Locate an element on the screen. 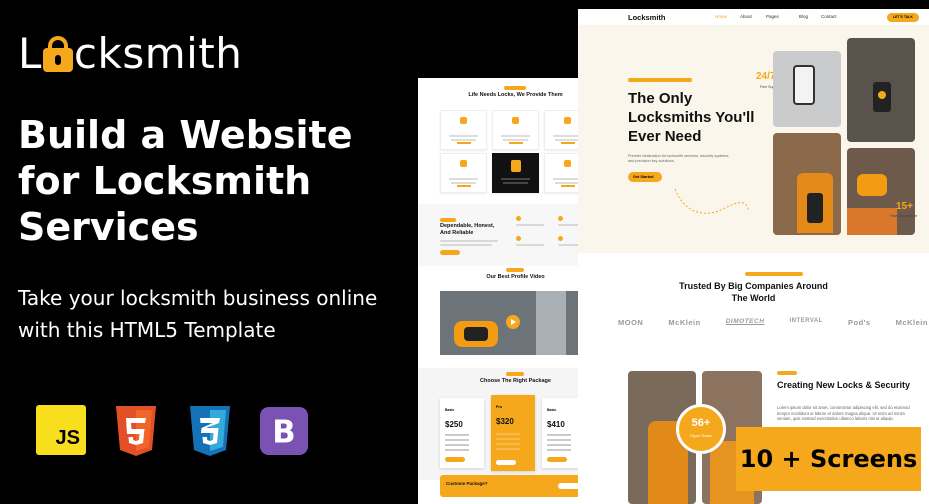  nav-cta-button: LET'S TALK is located at coordinates (903, 17).